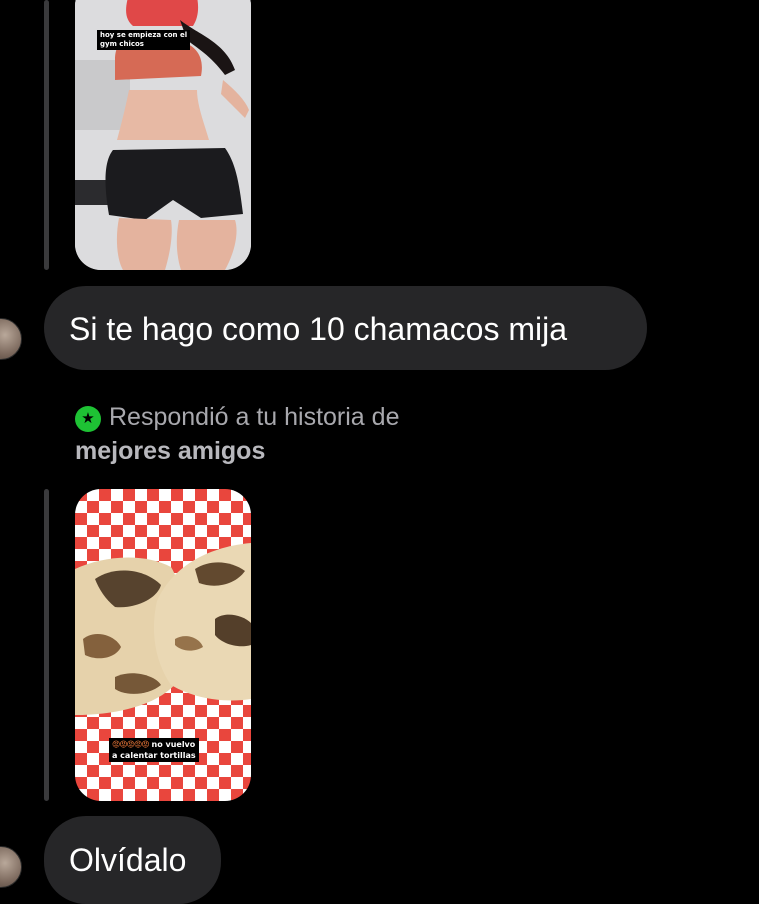  Describe the element at coordinates (163, 645) in the screenshot. I see `story-thumbnail-tortillas: 😡😡😡😡😡 no vuelvo a calentar tortillas` at that location.